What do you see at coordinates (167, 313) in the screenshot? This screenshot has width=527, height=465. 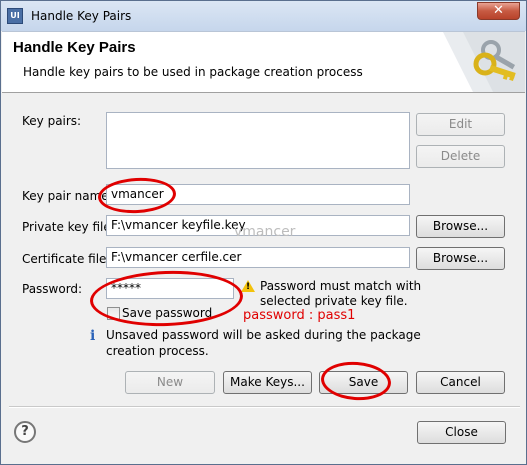 I see `save-password-label: Save password` at bounding box center [167, 313].